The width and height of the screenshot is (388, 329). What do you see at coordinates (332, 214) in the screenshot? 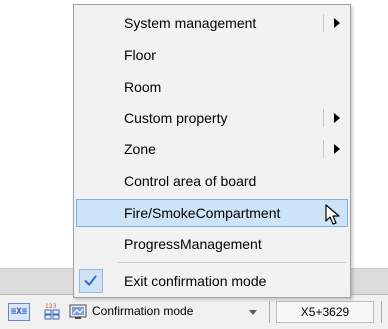
I see `mouse-cursor-icon` at bounding box center [332, 214].